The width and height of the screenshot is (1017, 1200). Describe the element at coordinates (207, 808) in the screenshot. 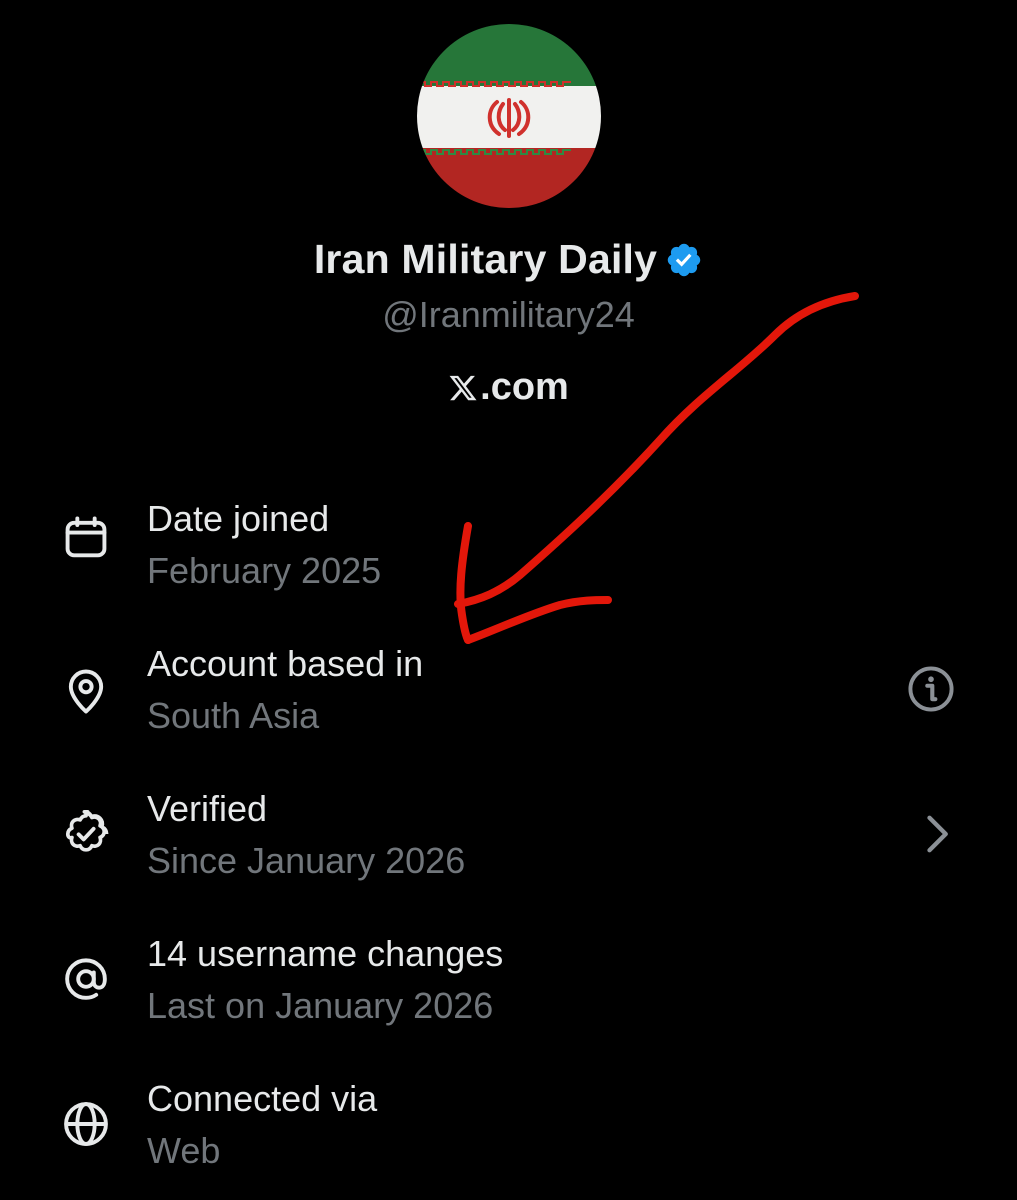

I see `row-title: Verified` at that location.